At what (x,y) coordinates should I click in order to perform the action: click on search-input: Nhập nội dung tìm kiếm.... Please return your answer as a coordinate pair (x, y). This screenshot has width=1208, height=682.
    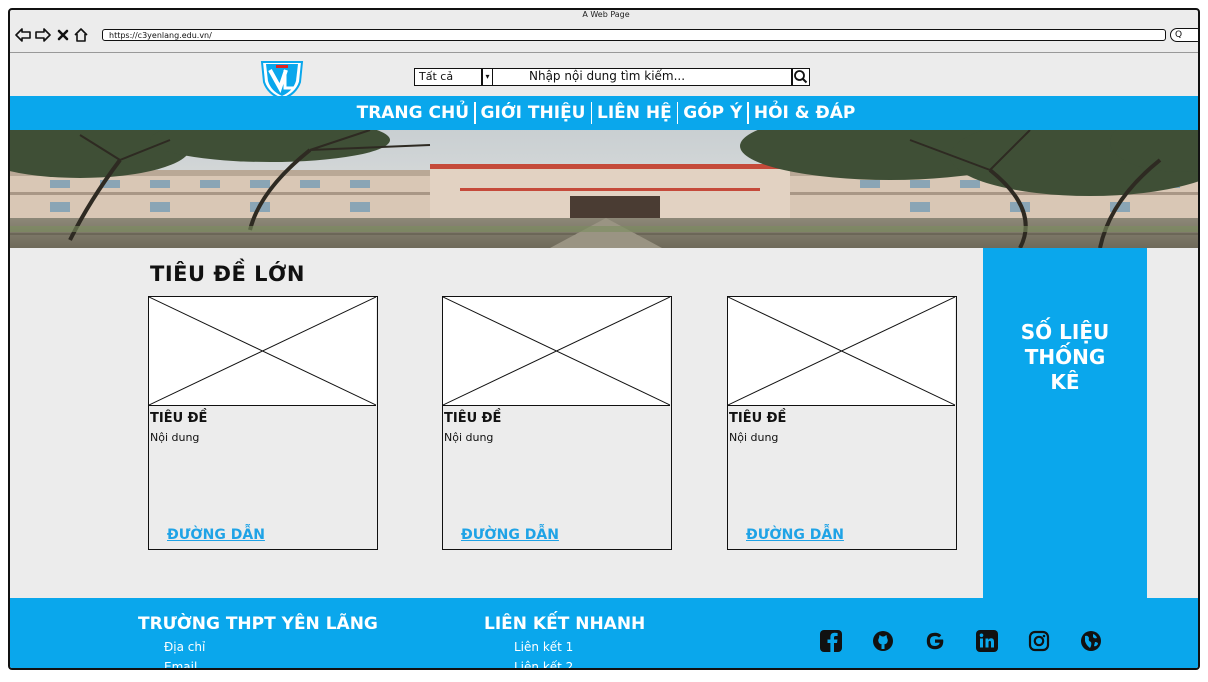
    Looking at the image, I should click on (642, 77).